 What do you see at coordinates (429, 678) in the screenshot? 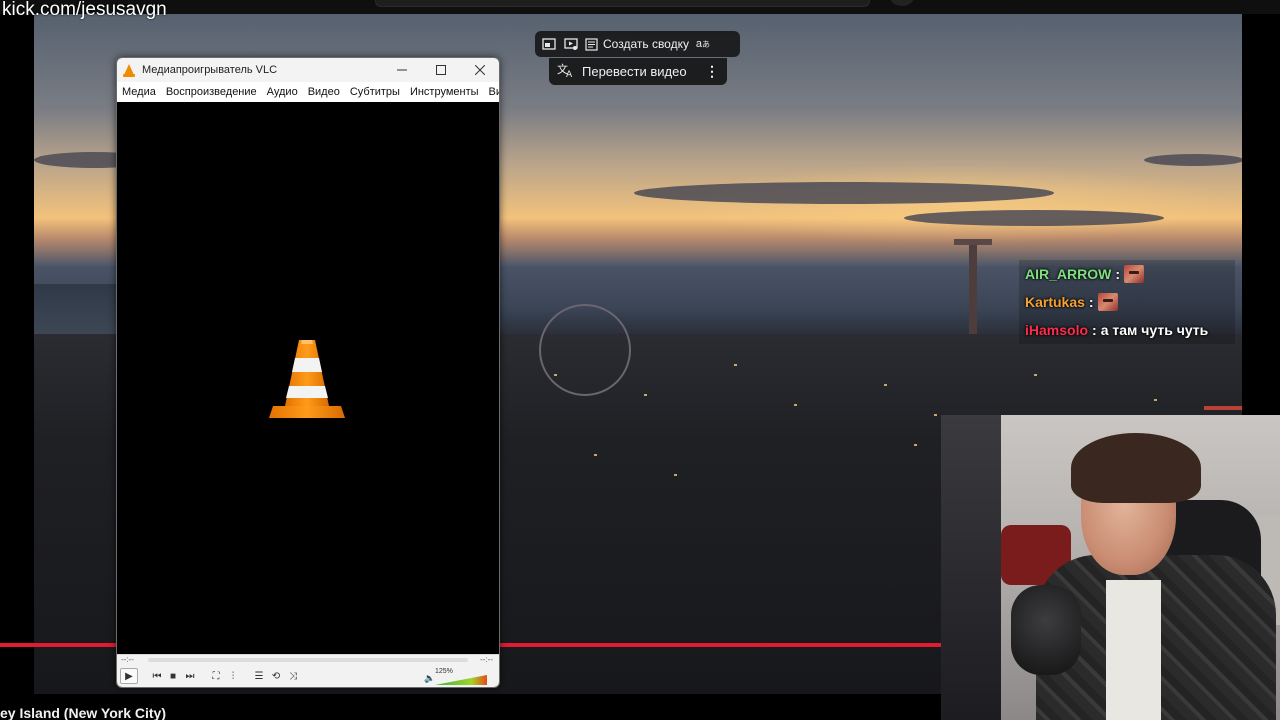
I see `volume-icon: 🔈` at bounding box center [429, 678].